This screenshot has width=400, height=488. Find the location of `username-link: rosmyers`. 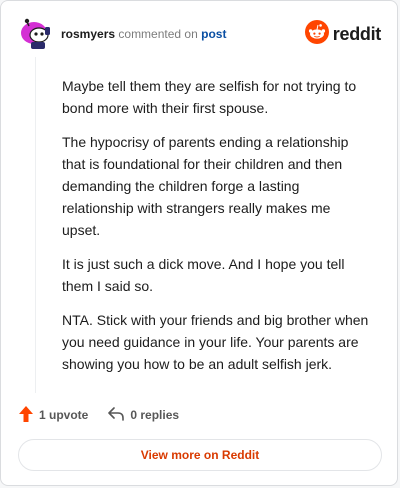

username-link: rosmyers is located at coordinates (88, 34).